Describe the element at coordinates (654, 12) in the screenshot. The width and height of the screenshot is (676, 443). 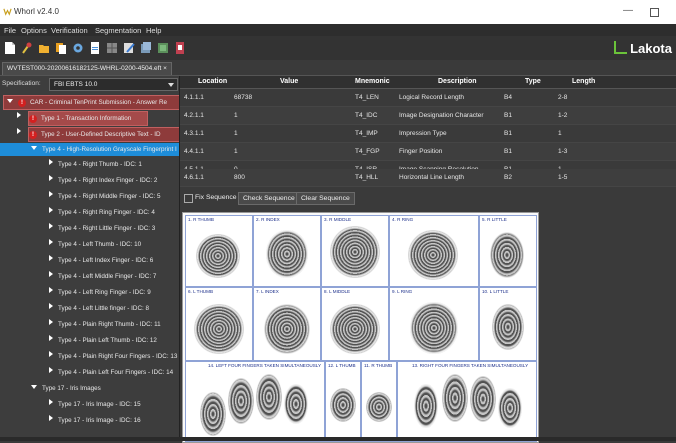
I see `maximize-button` at that location.